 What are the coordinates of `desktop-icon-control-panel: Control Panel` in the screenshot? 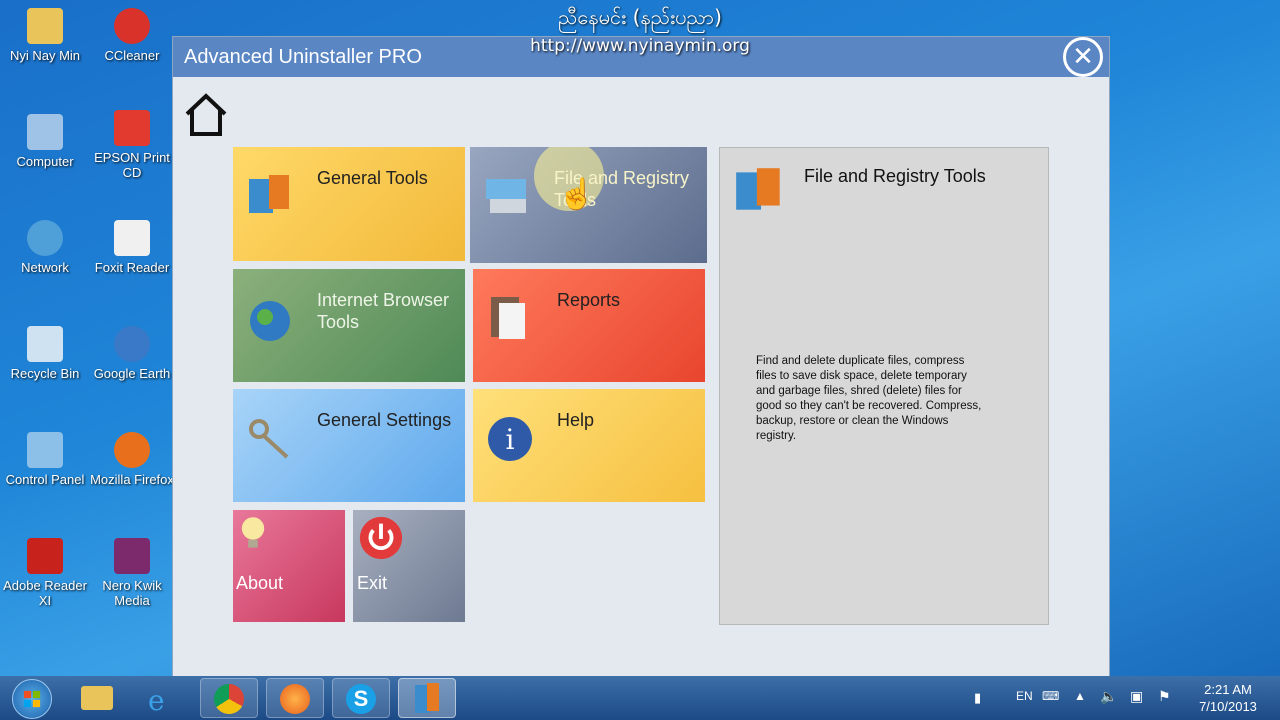 It's located at (45, 459).